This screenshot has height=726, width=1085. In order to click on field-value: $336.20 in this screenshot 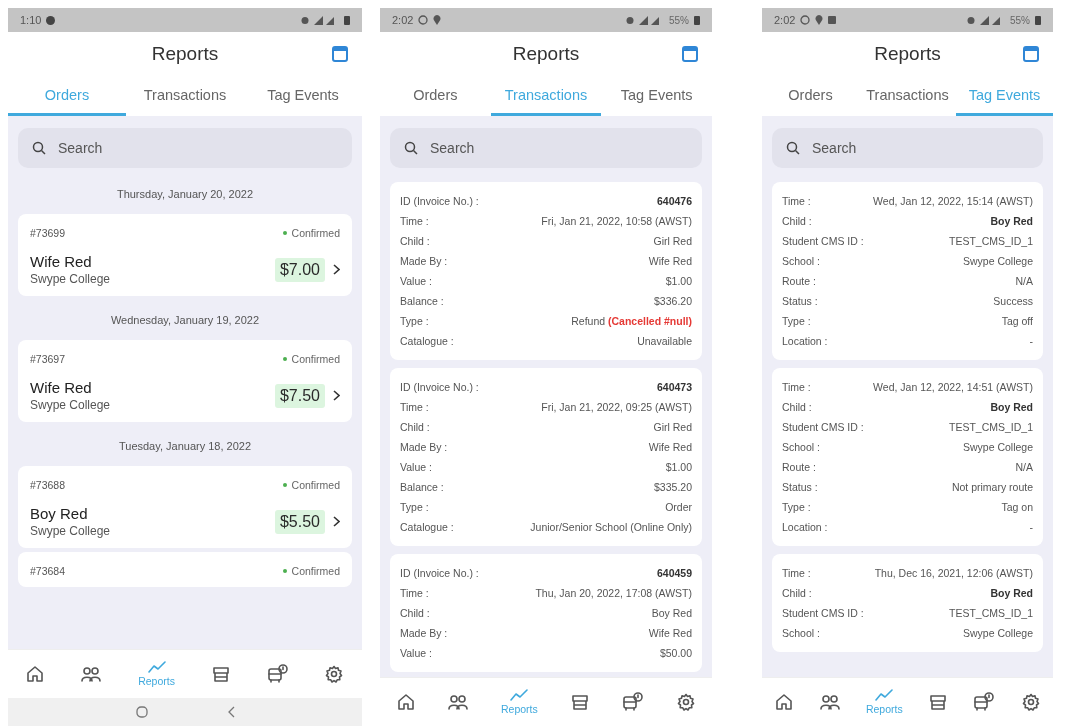, I will do `click(673, 301)`.